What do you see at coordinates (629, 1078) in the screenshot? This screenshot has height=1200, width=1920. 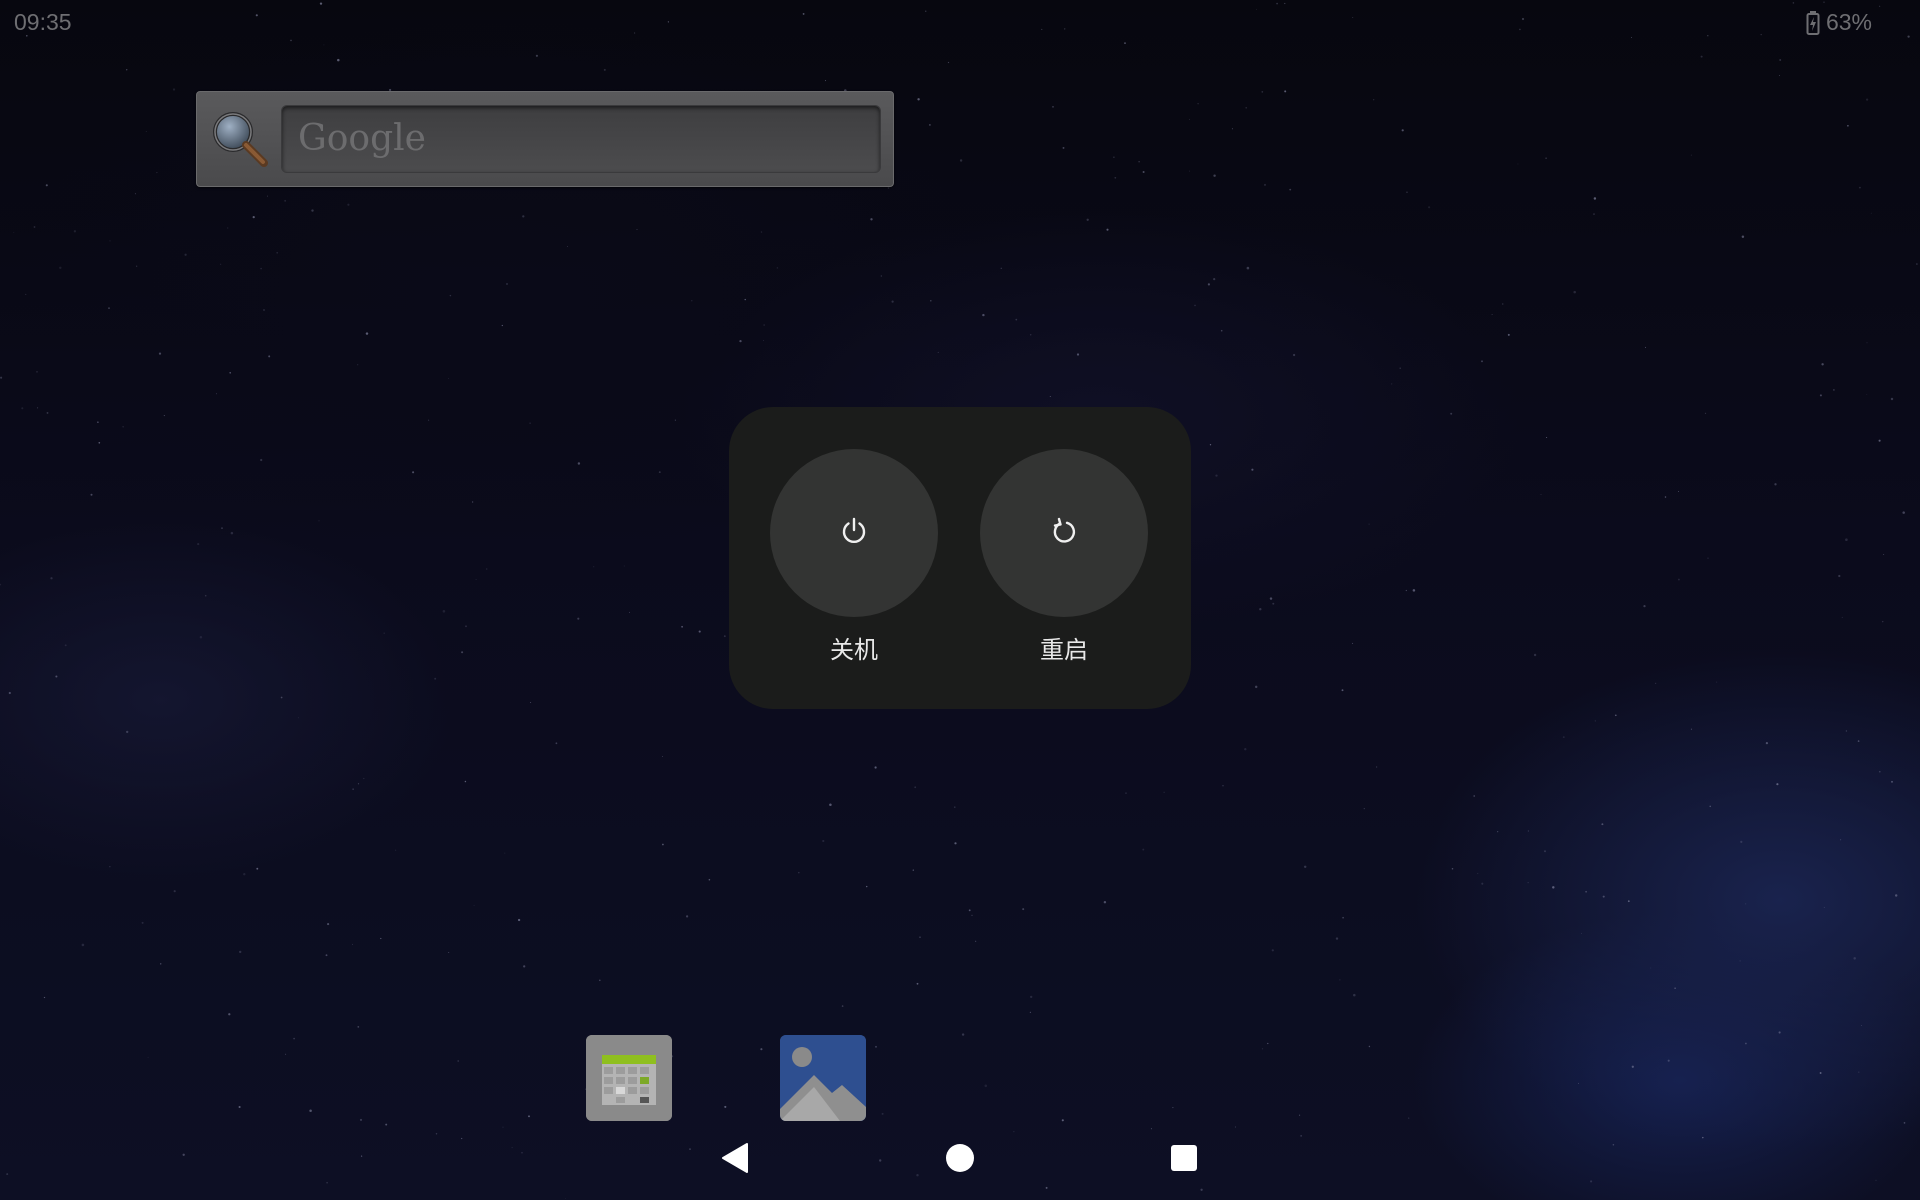 I see `calendar-app-icon` at bounding box center [629, 1078].